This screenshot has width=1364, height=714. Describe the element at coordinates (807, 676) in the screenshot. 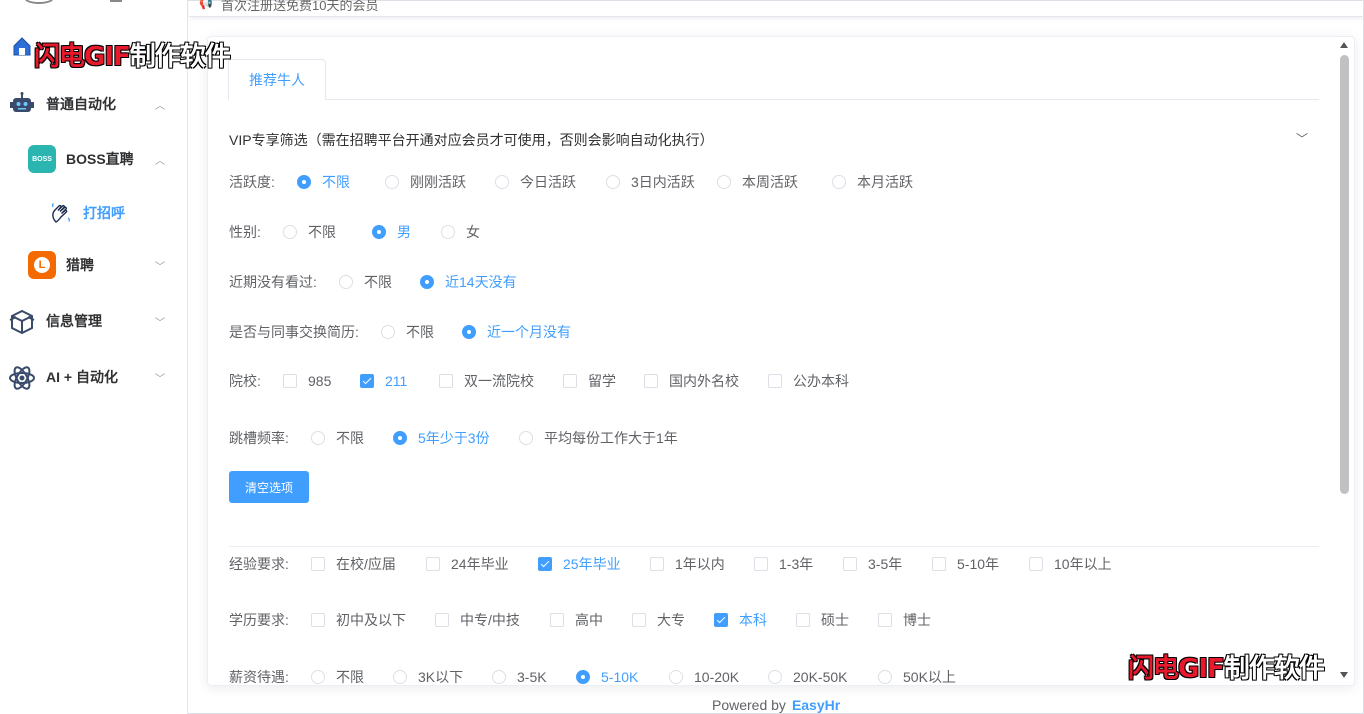

I see `radio-option: 20K-50K` at that location.